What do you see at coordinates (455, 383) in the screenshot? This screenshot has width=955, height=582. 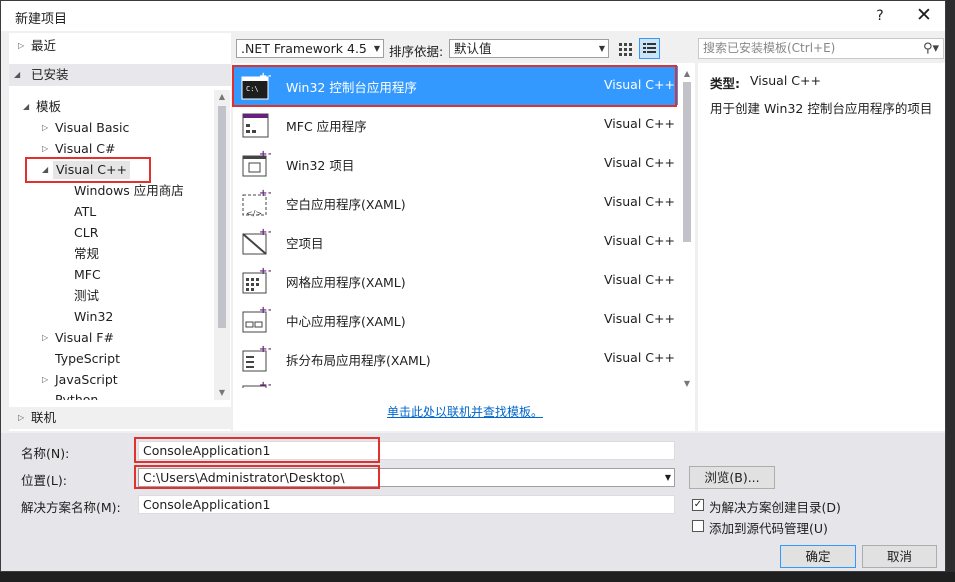 I see `template-item-clipped: ++` at bounding box center [455, 383].